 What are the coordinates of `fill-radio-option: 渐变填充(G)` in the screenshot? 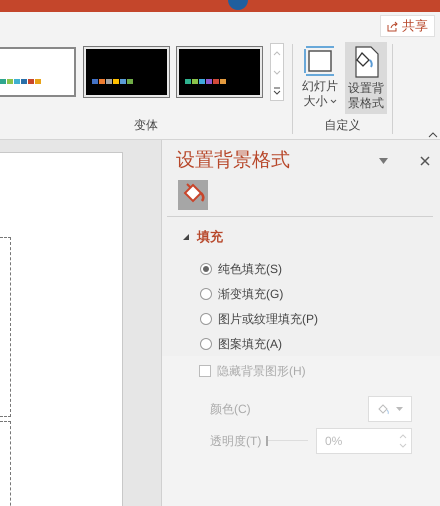 It's located at (320, 294).